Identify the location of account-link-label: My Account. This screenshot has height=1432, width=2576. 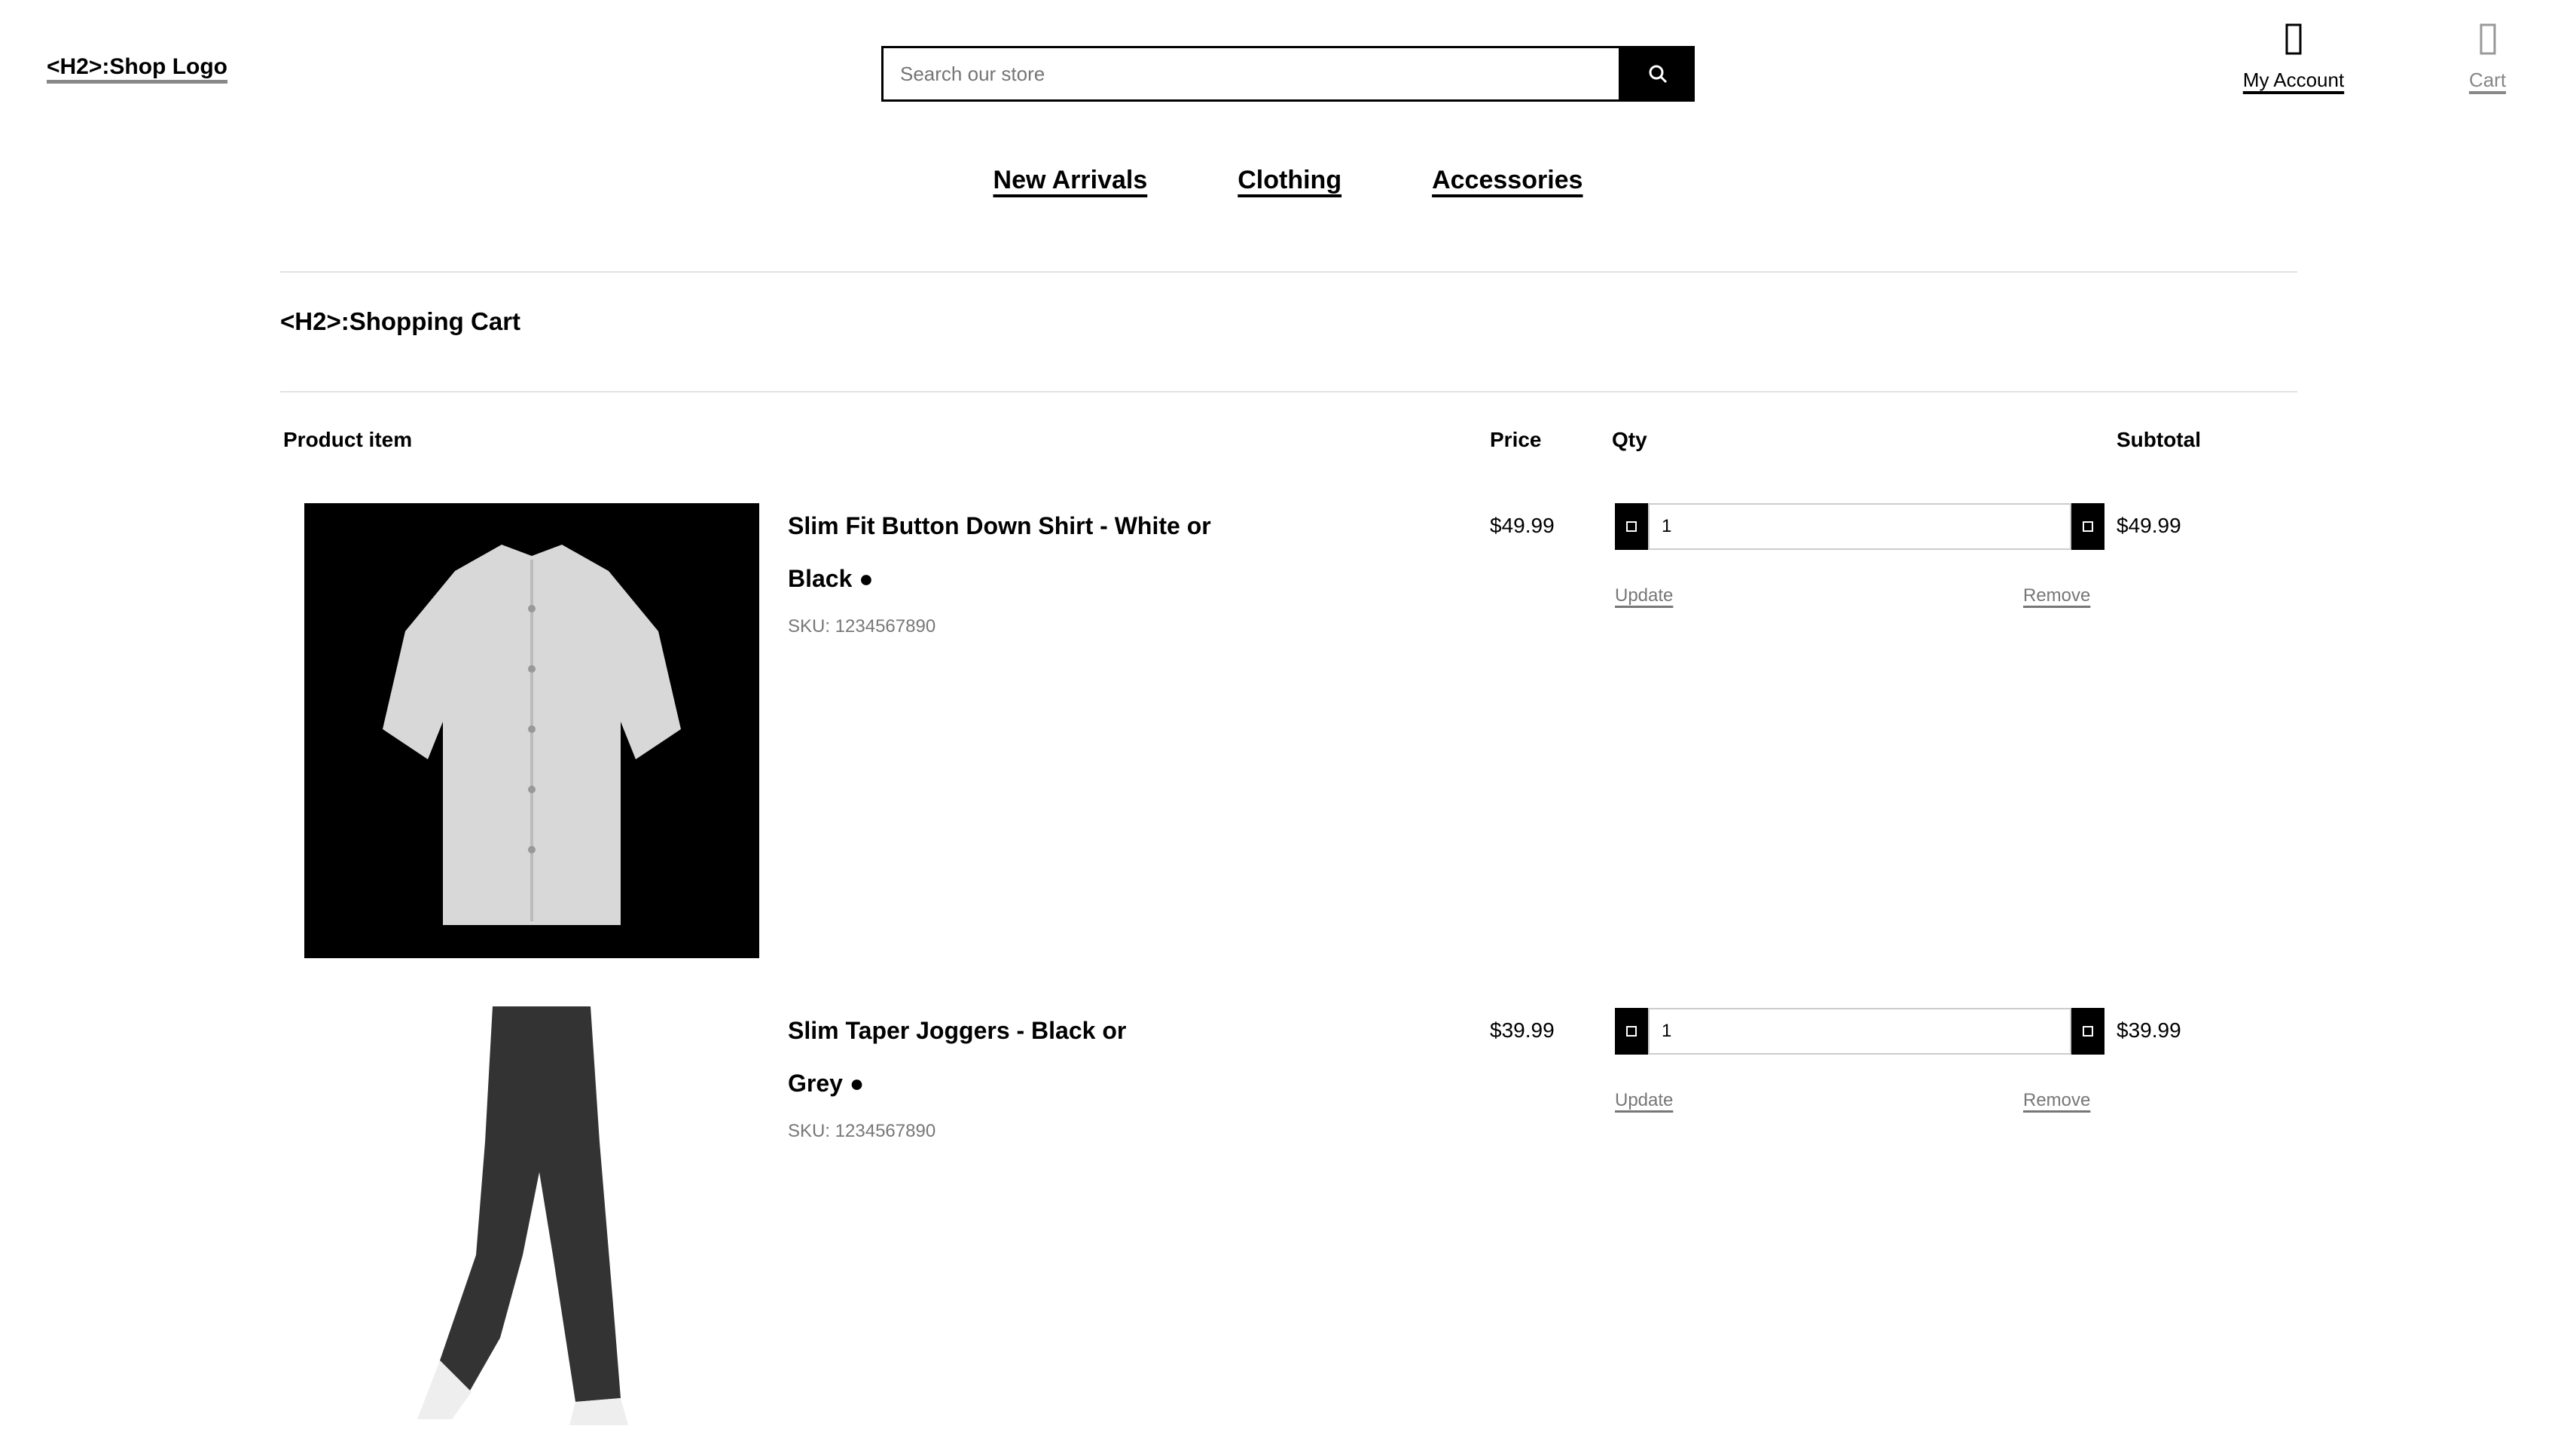
(2294, 80).